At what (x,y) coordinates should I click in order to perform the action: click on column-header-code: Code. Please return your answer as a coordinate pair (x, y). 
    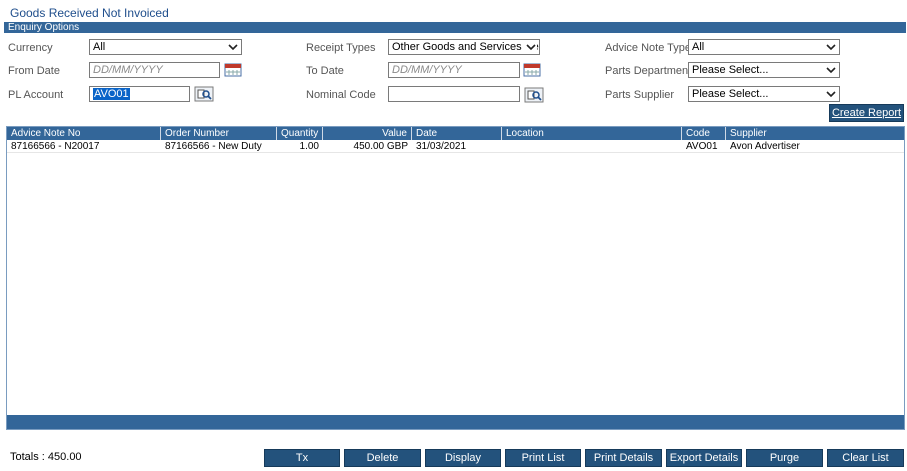
    Looking at the image, I should click on (704, 133).